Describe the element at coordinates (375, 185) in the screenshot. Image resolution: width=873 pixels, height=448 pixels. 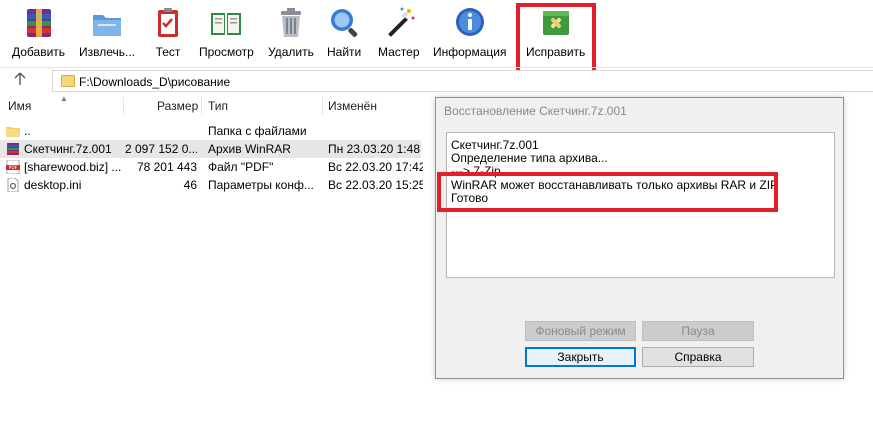
I see `file-modified: Вс 22.03.20 15:25` at that location.